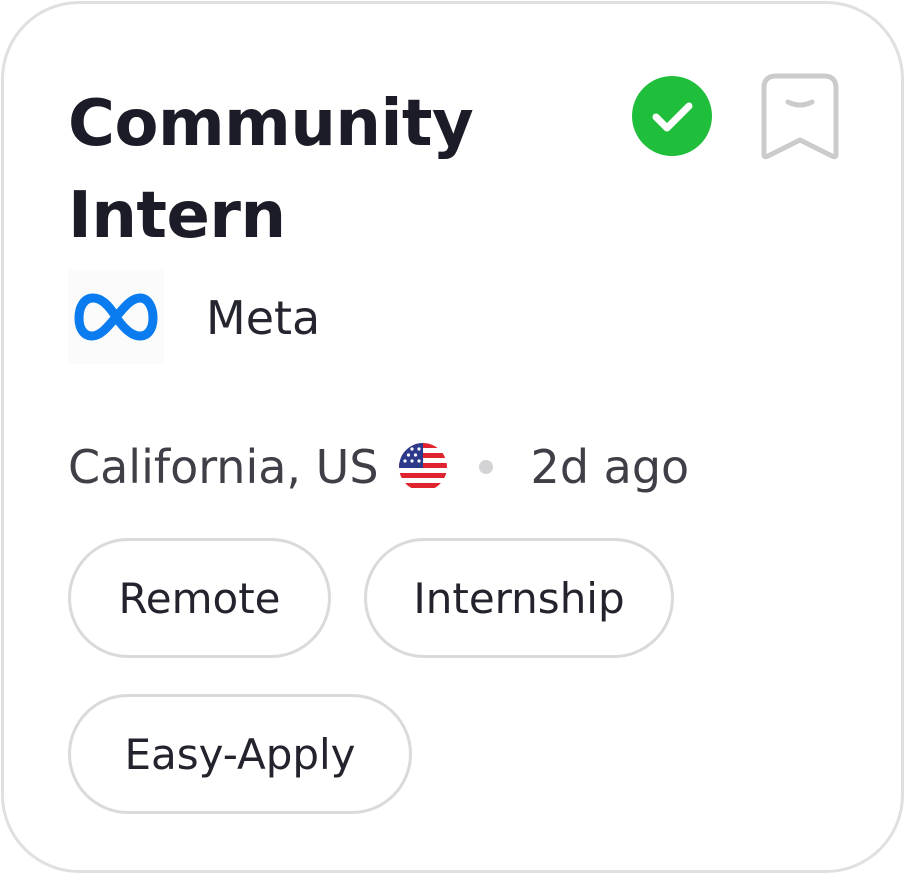 The image size is (908, 876). I want to click on company-name: Meta, so click(263, 318).